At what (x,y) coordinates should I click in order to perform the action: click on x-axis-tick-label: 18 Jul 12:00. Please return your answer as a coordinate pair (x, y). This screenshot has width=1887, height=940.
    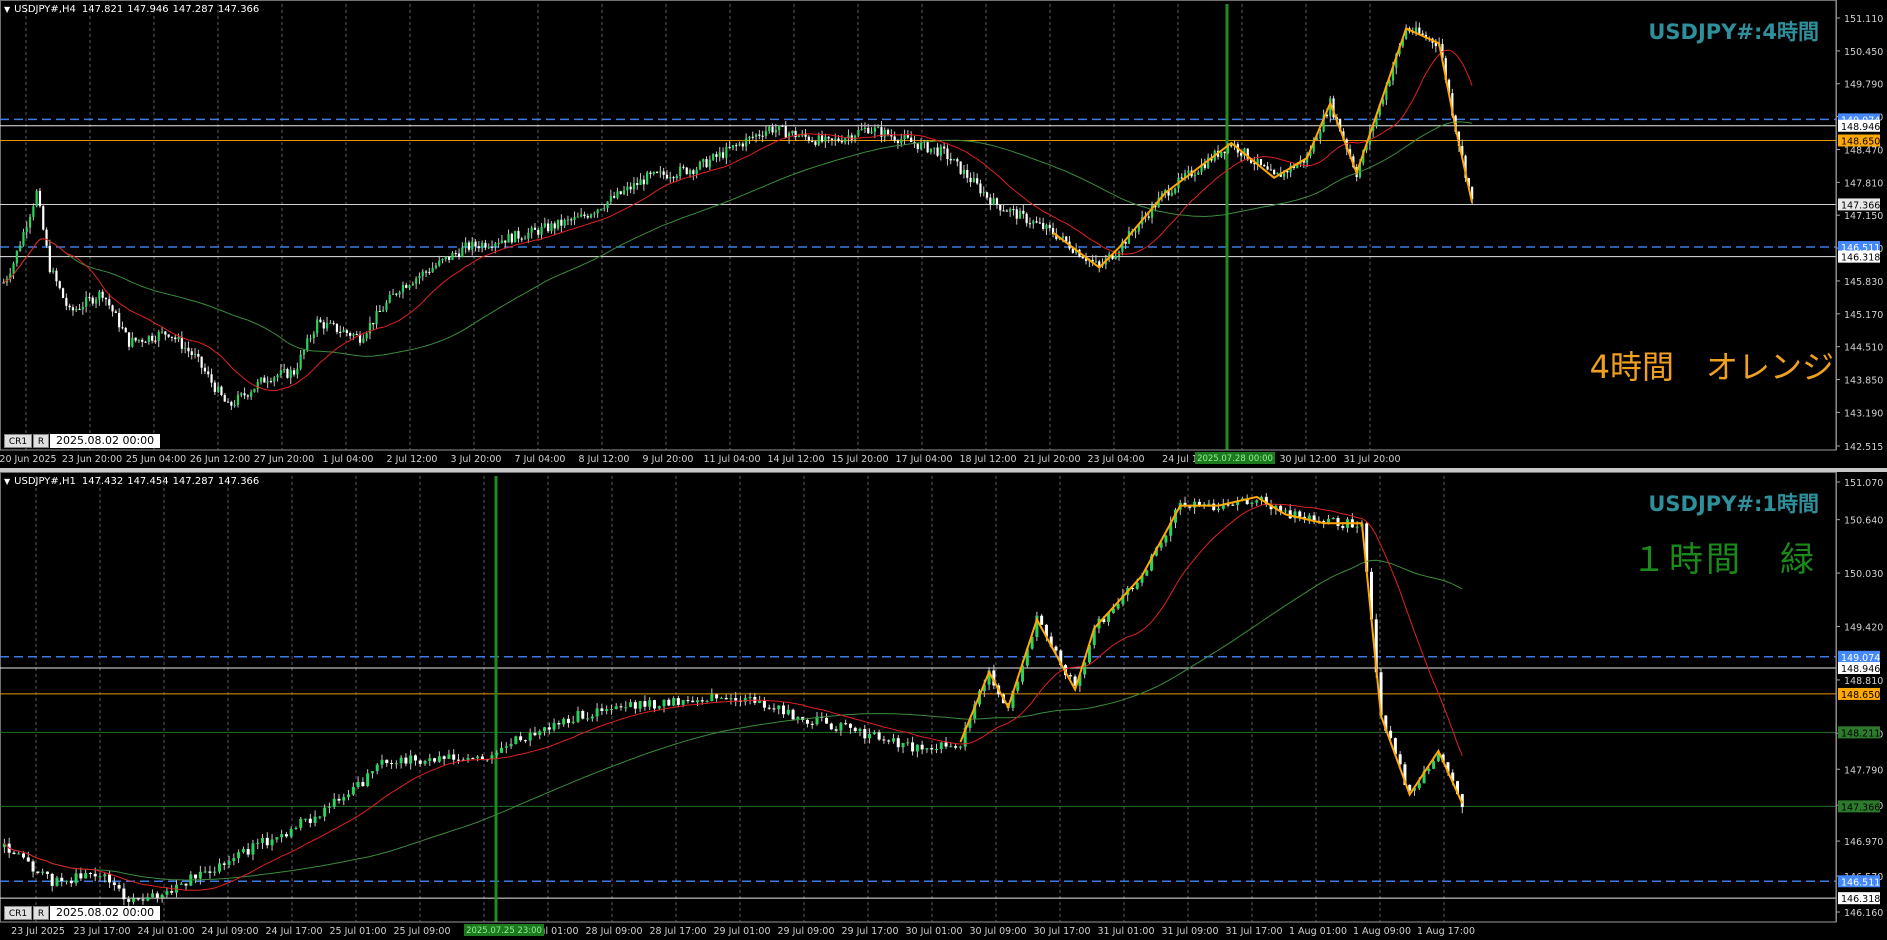
    Looking at the image, I should click on (988, 459).